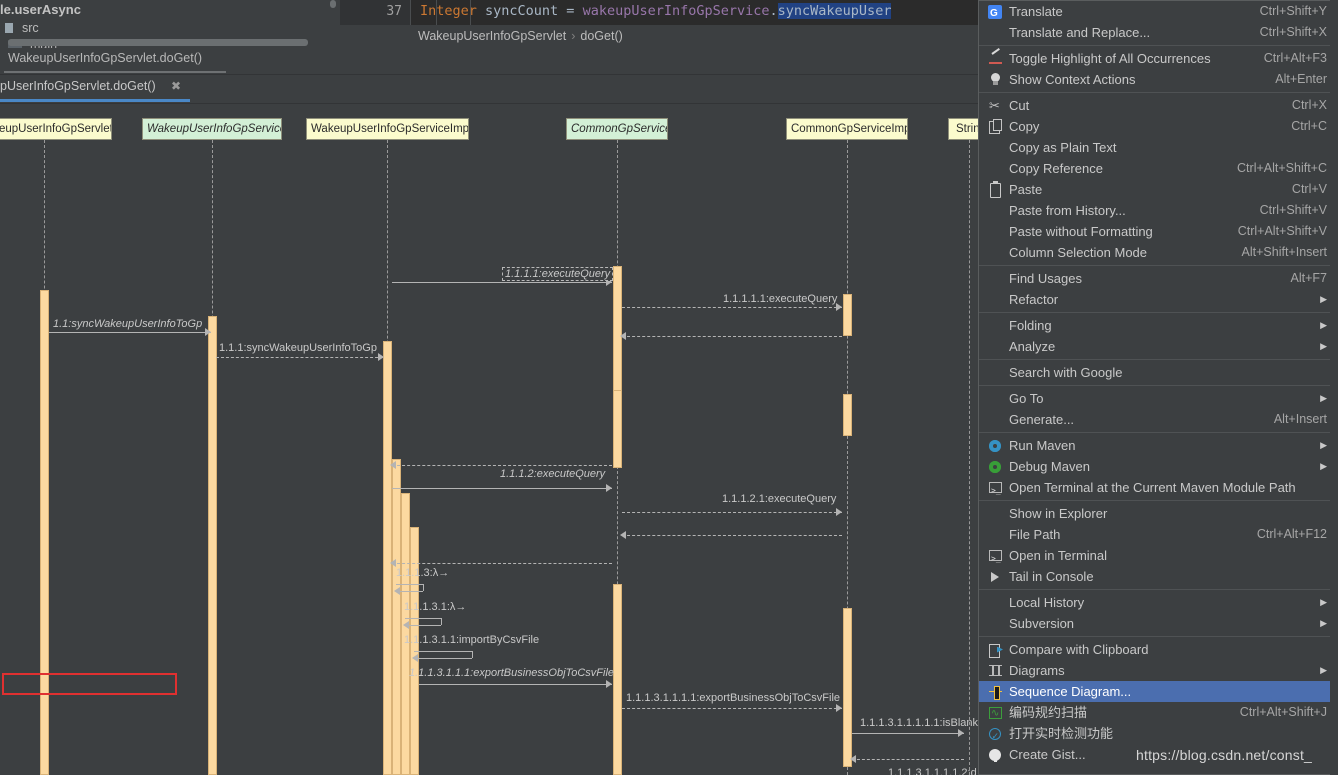 This screenshot has height=775, width=1338. What do you see at coordinates (1158, 372) in the screenshot?
I see `menu-item-search-with-google: Search with Google` at bounding box center [1158, 372].